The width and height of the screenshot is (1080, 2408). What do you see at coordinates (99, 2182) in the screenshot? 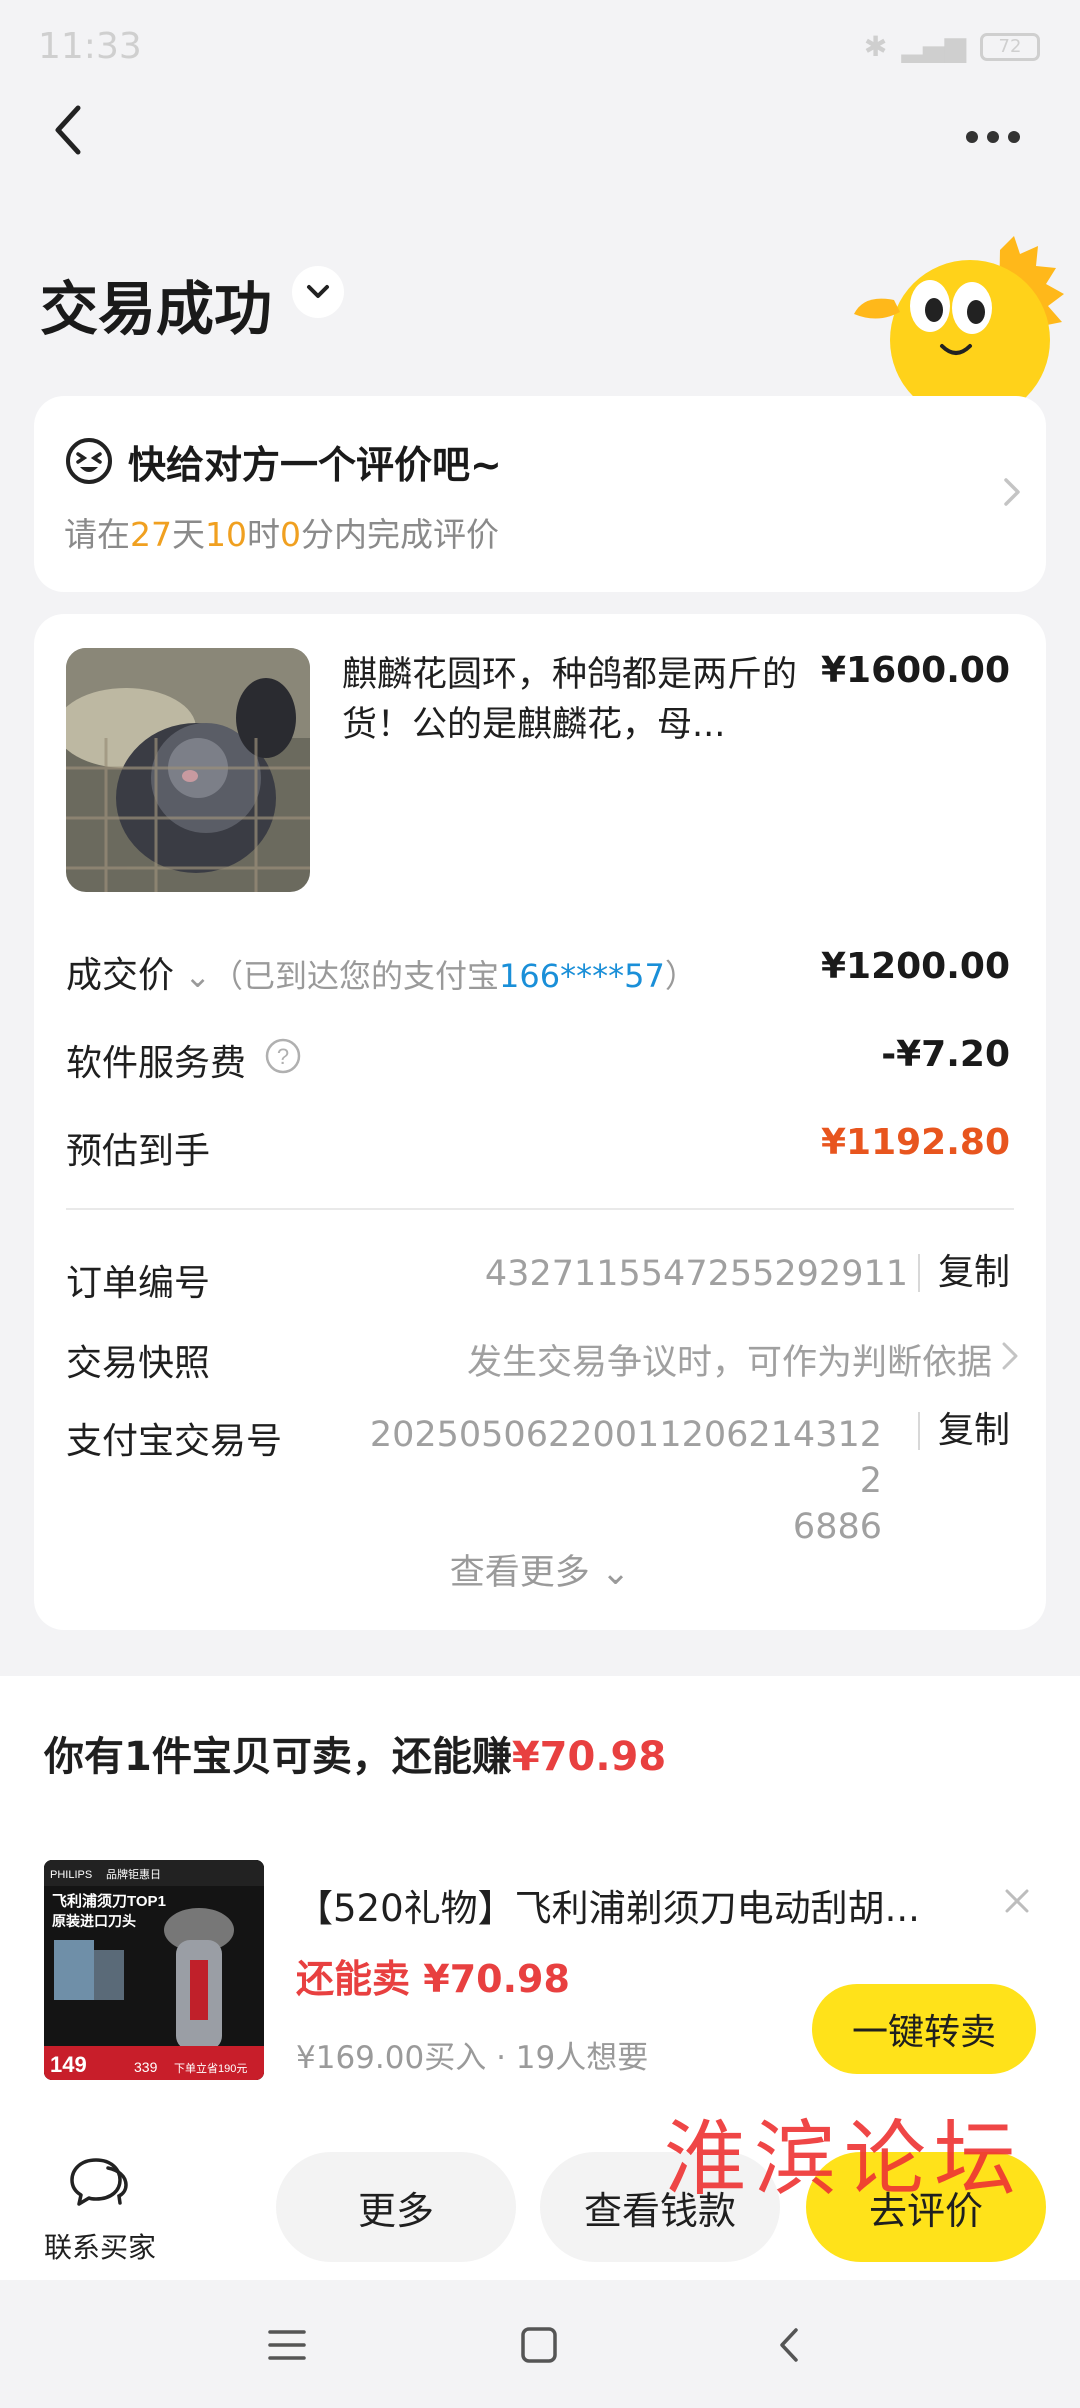
I see `chat-icon` at bounding box center [99, 2182].